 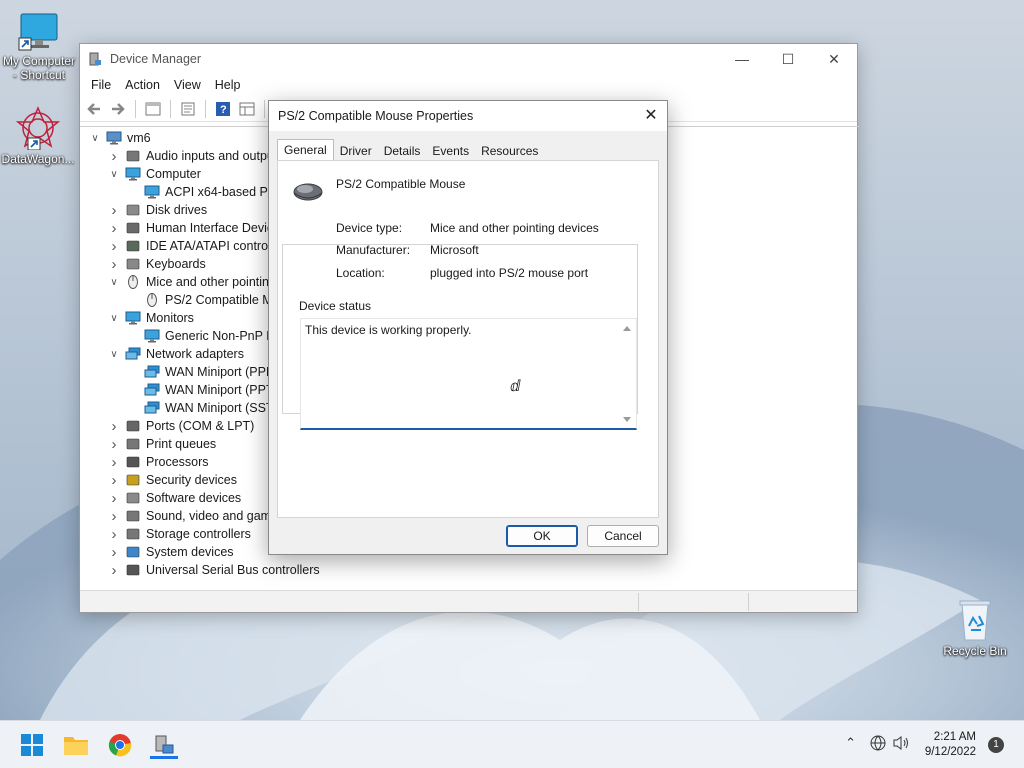 I want to click on cancel-button: Cancel, so click(x=623, y=536).